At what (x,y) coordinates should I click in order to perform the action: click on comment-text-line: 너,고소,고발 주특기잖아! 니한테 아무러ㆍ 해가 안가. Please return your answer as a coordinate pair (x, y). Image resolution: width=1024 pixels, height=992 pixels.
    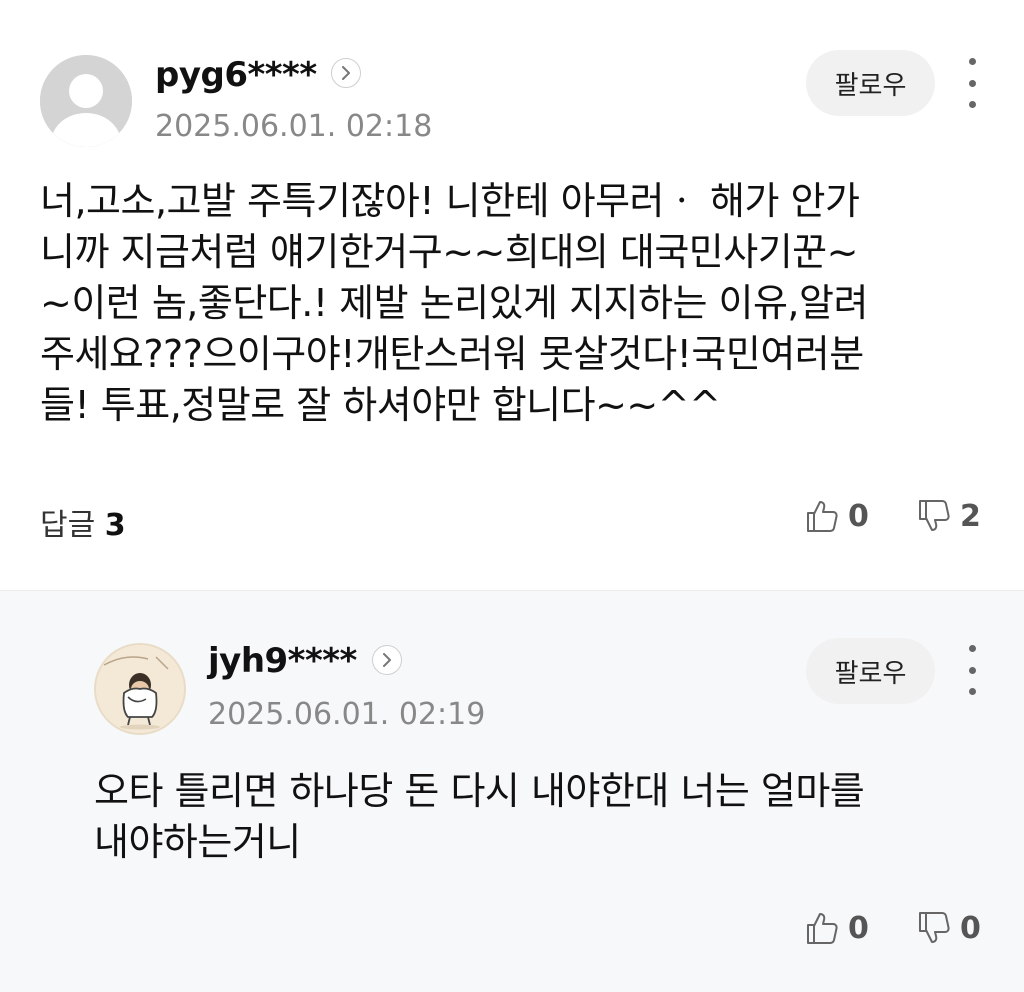
    Looking at the image, I should click on (450, 201).